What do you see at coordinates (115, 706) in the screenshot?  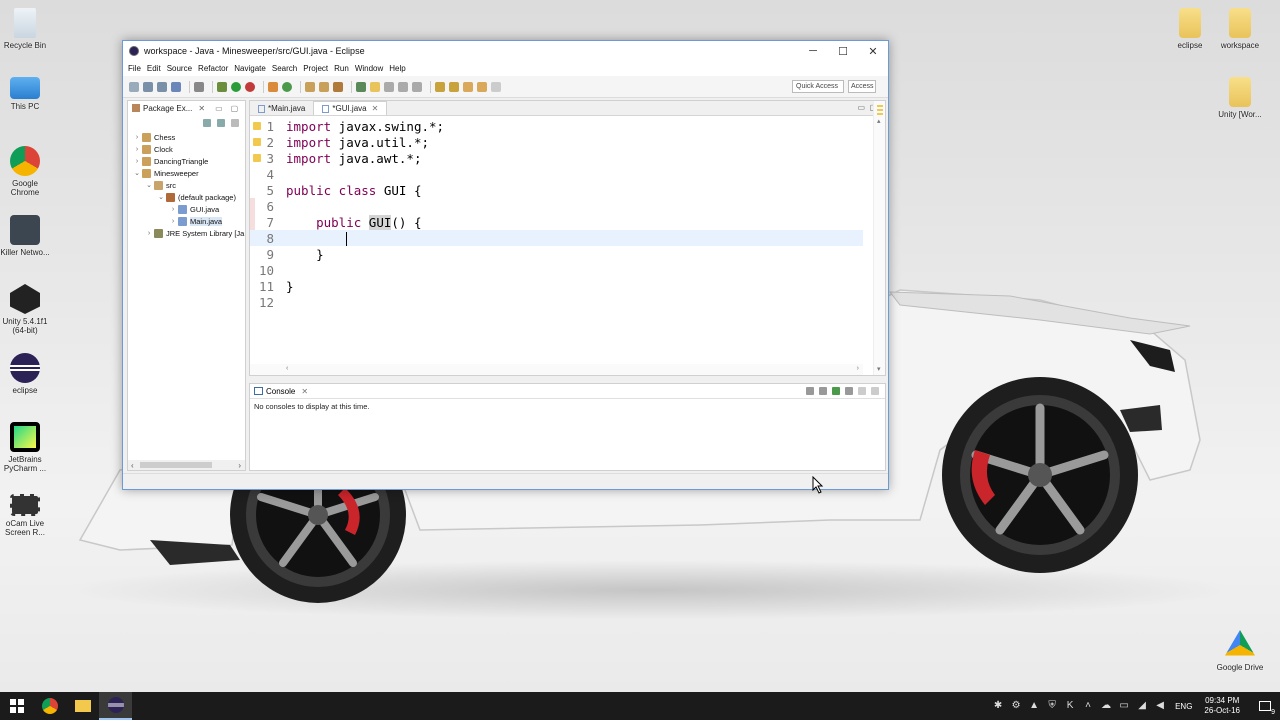 I see `taskbar-eclipse` at bounding box center [115, 706].